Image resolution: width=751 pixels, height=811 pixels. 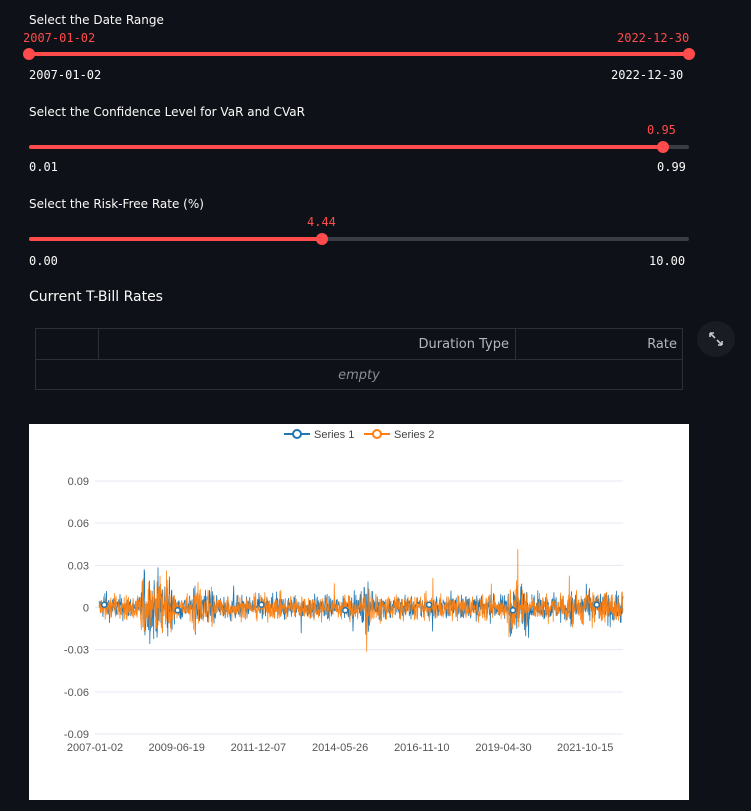 What do you see at coordinates (65, 75) in the screenshot?
I see `date-range-min: 2007-01-02` at bounding box center [65, 75].